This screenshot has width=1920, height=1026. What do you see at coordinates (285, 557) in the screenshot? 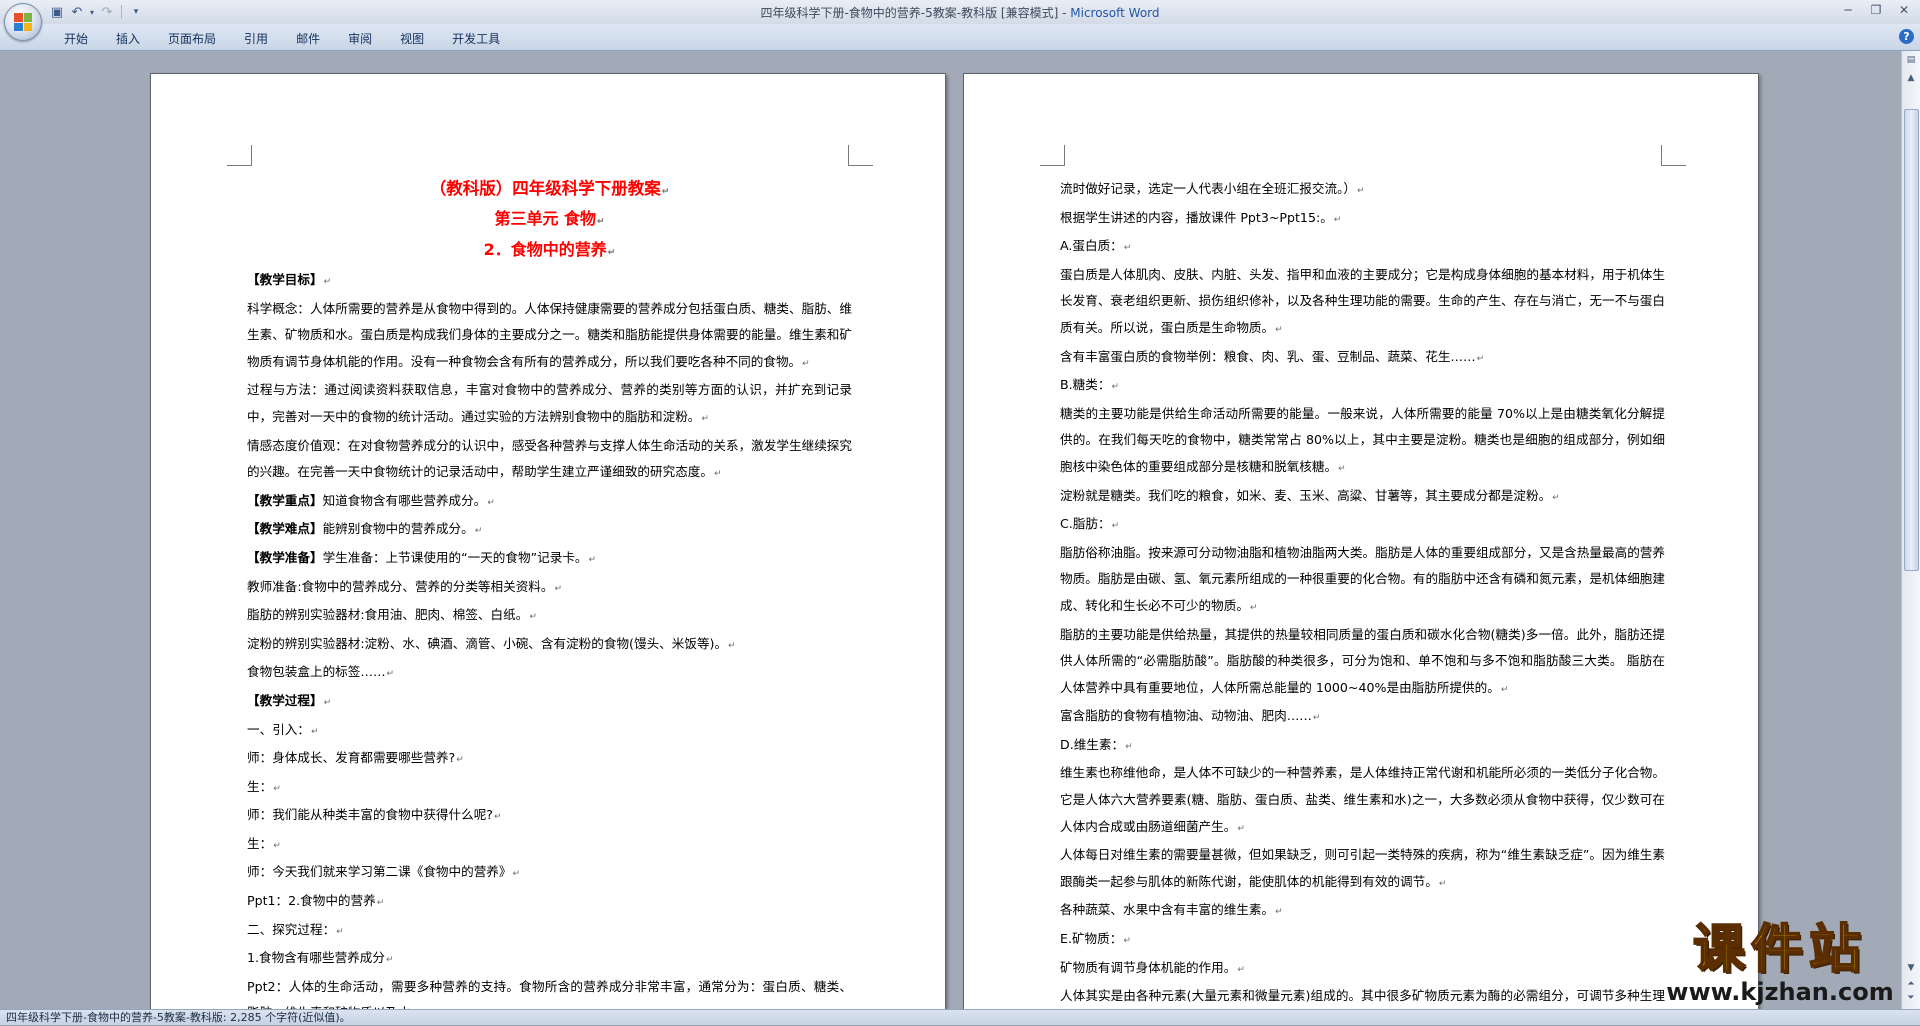
I see `section-heading: 【教学准备】` at bounding box center [285, 557].